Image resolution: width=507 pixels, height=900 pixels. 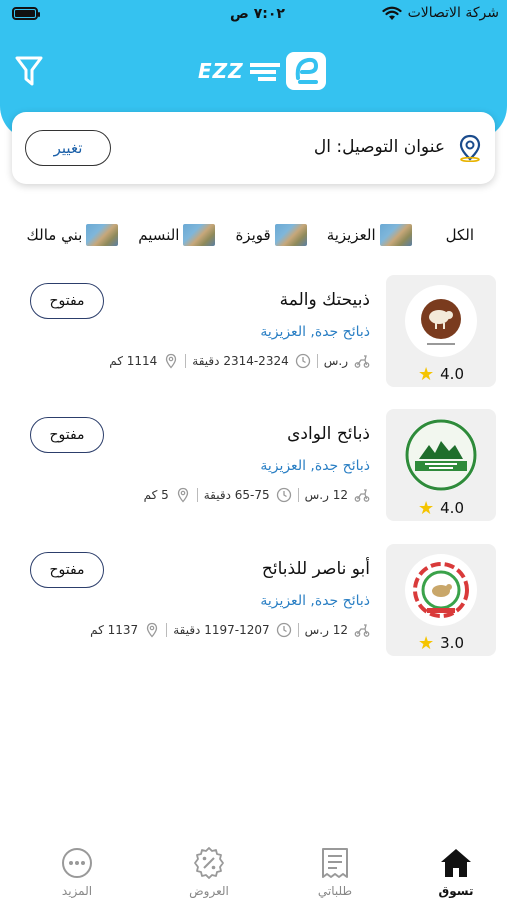 I want to click on bottom-navigation: تسوق طلباتي العروض المزيد, so click(x=253, y=868).